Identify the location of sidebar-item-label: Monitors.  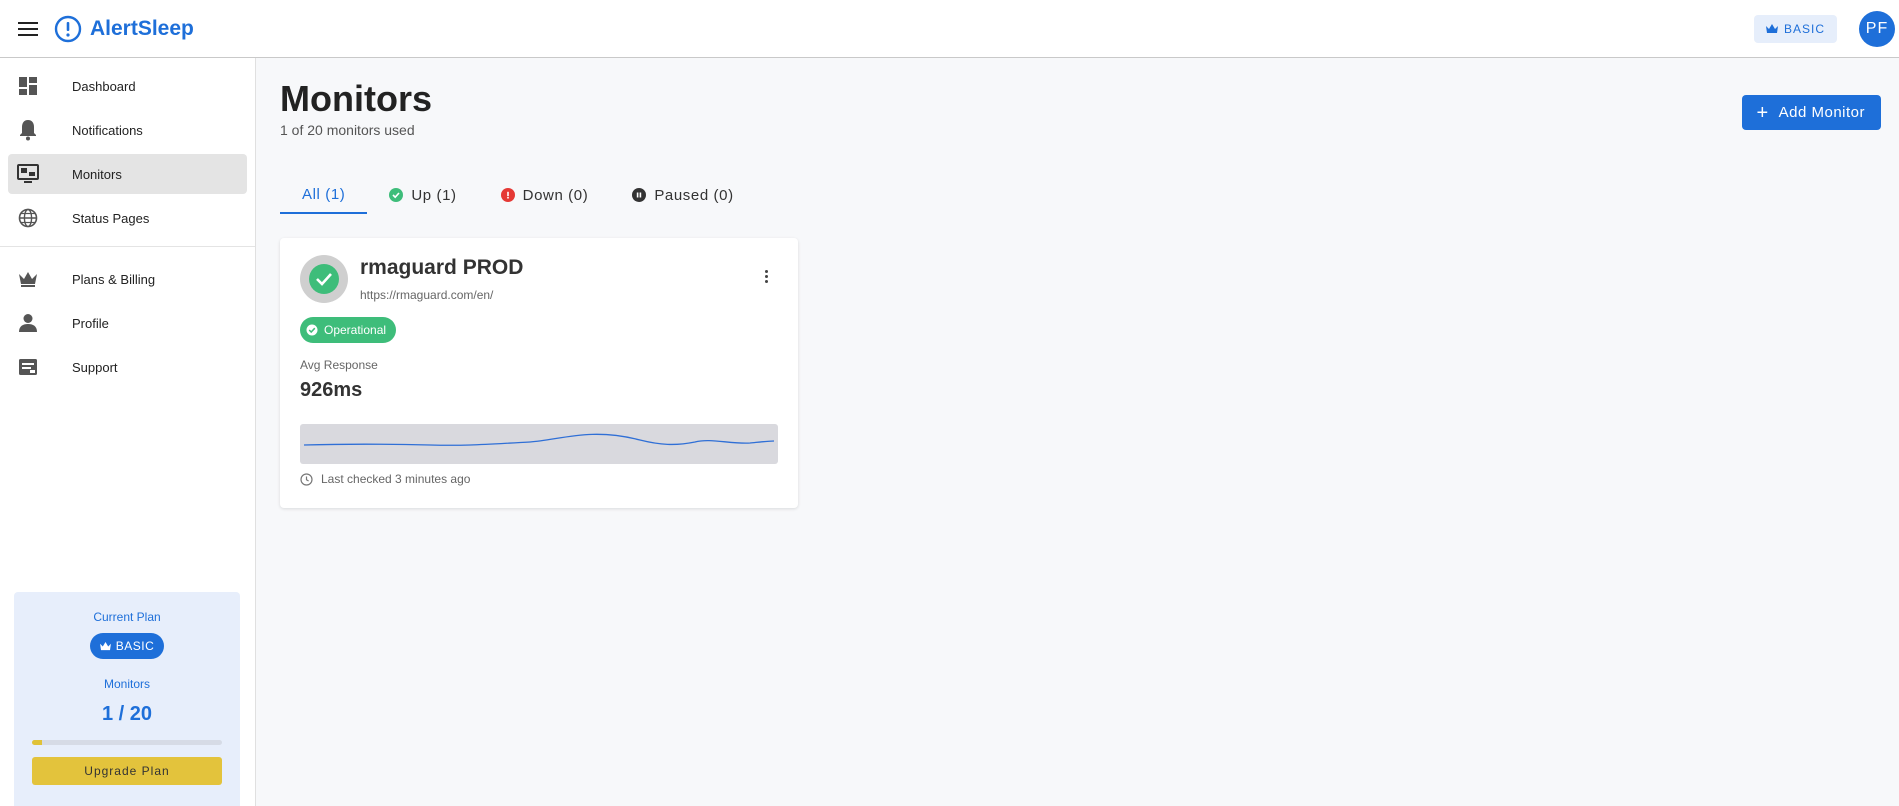
(97, 174).